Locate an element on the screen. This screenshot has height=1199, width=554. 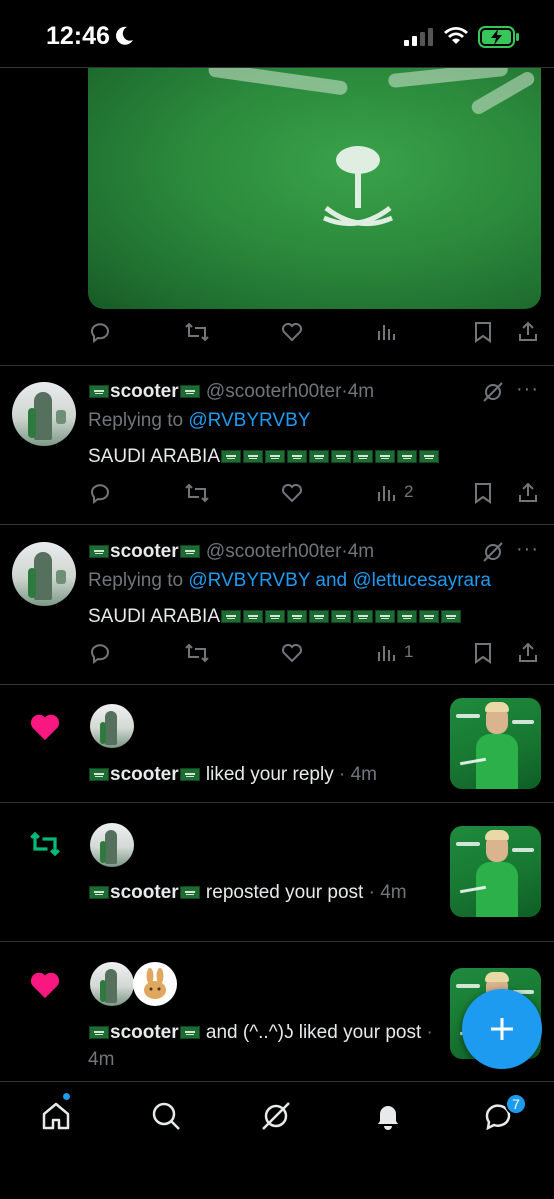
tweet-header: scooter @scooterh00ter·4m is located at coordinates (231, 392).